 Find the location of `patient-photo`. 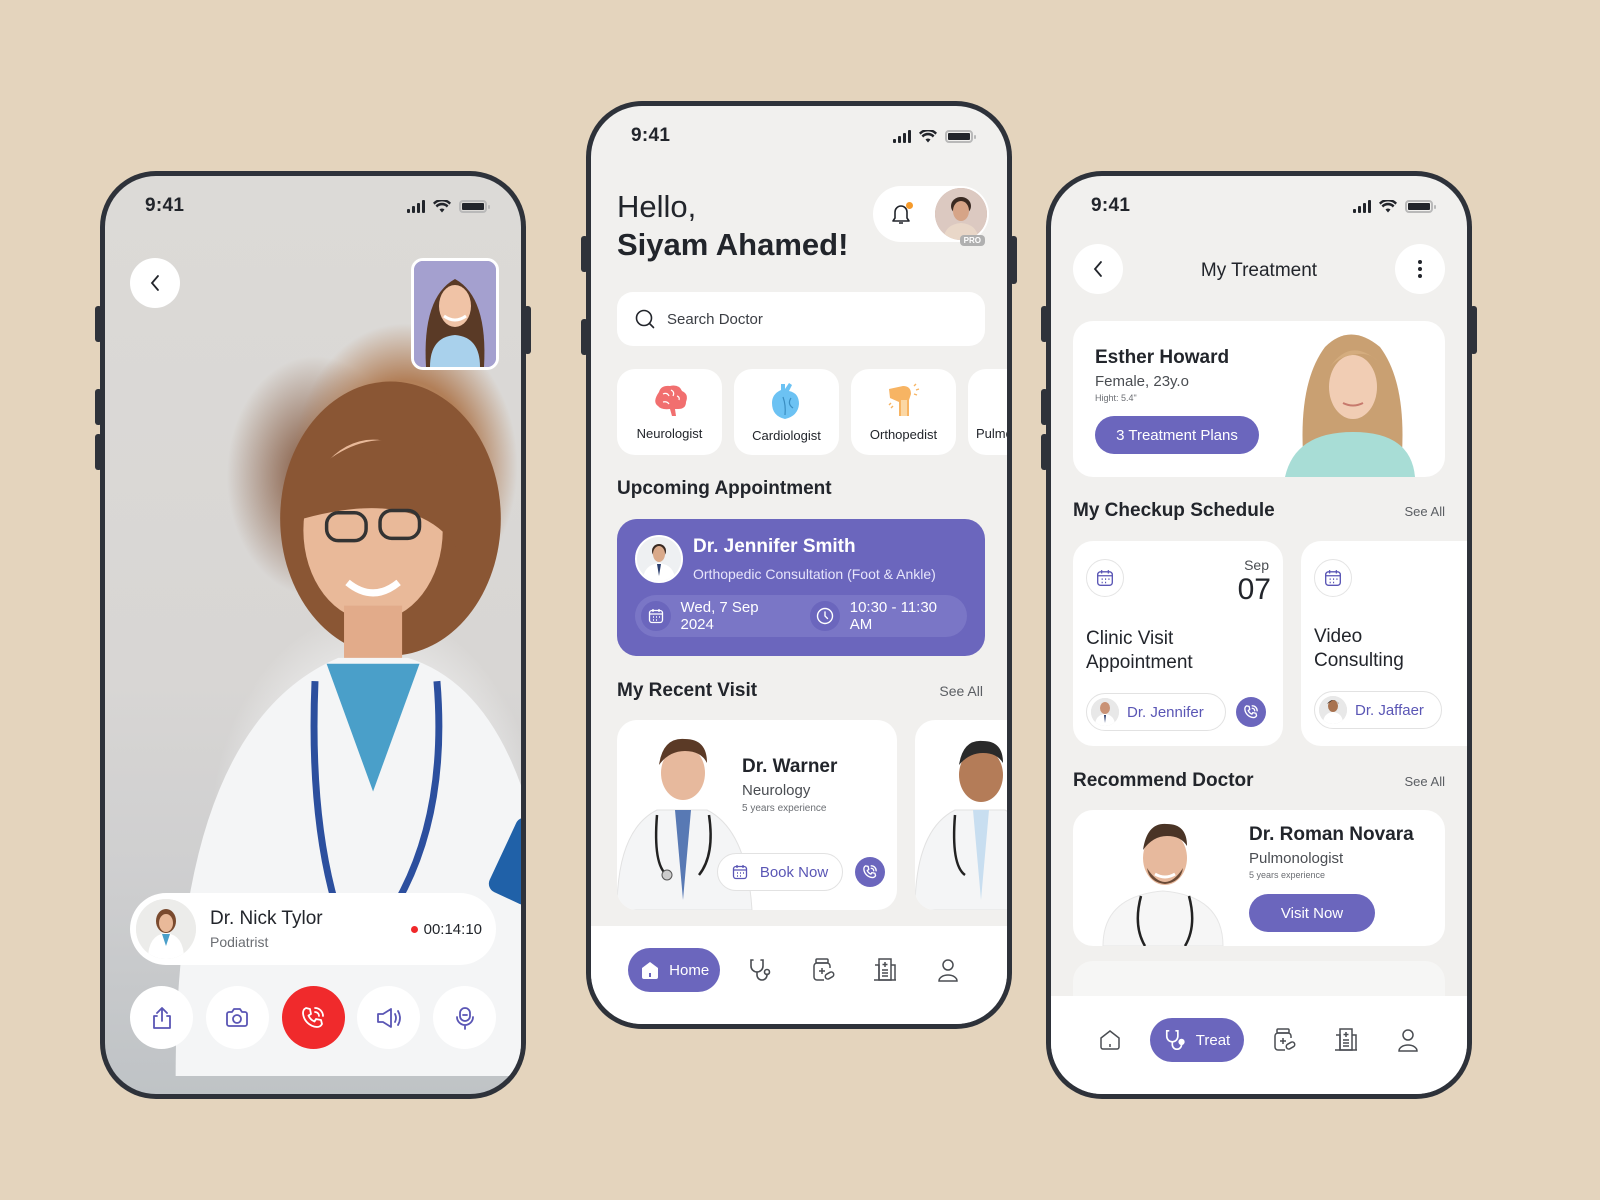

patient-photo is located at coordinates (1350, 405).